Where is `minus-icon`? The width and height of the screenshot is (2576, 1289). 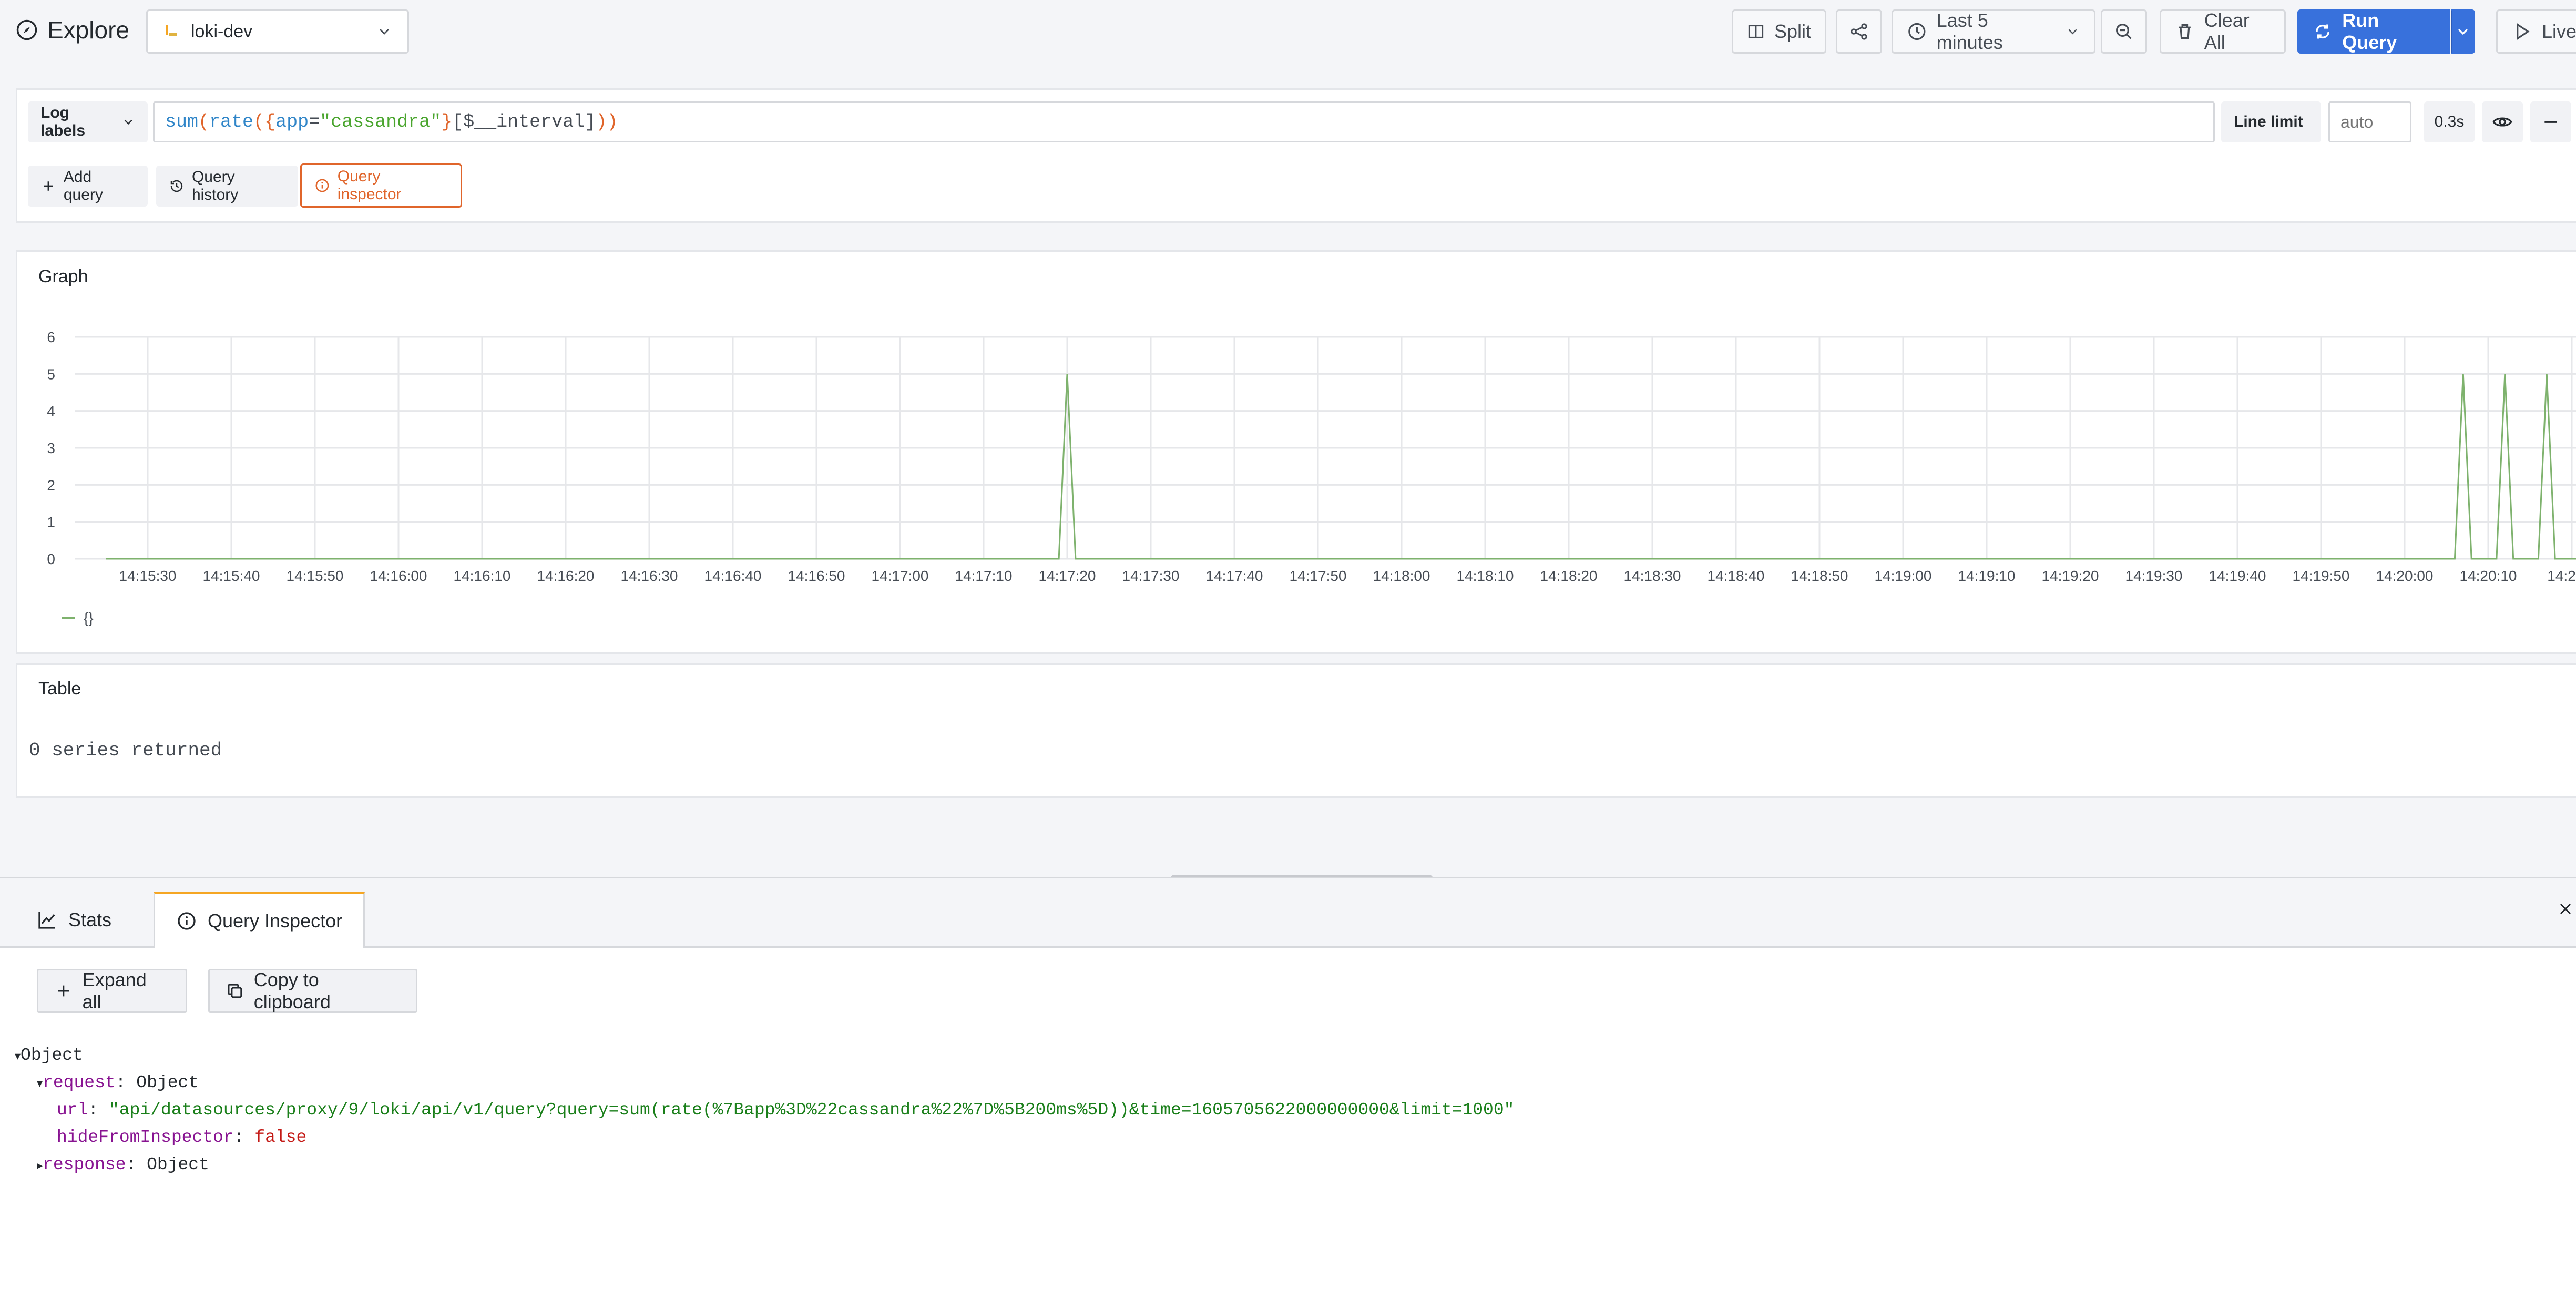
minus-icon is located at coordinates (2550, 122).